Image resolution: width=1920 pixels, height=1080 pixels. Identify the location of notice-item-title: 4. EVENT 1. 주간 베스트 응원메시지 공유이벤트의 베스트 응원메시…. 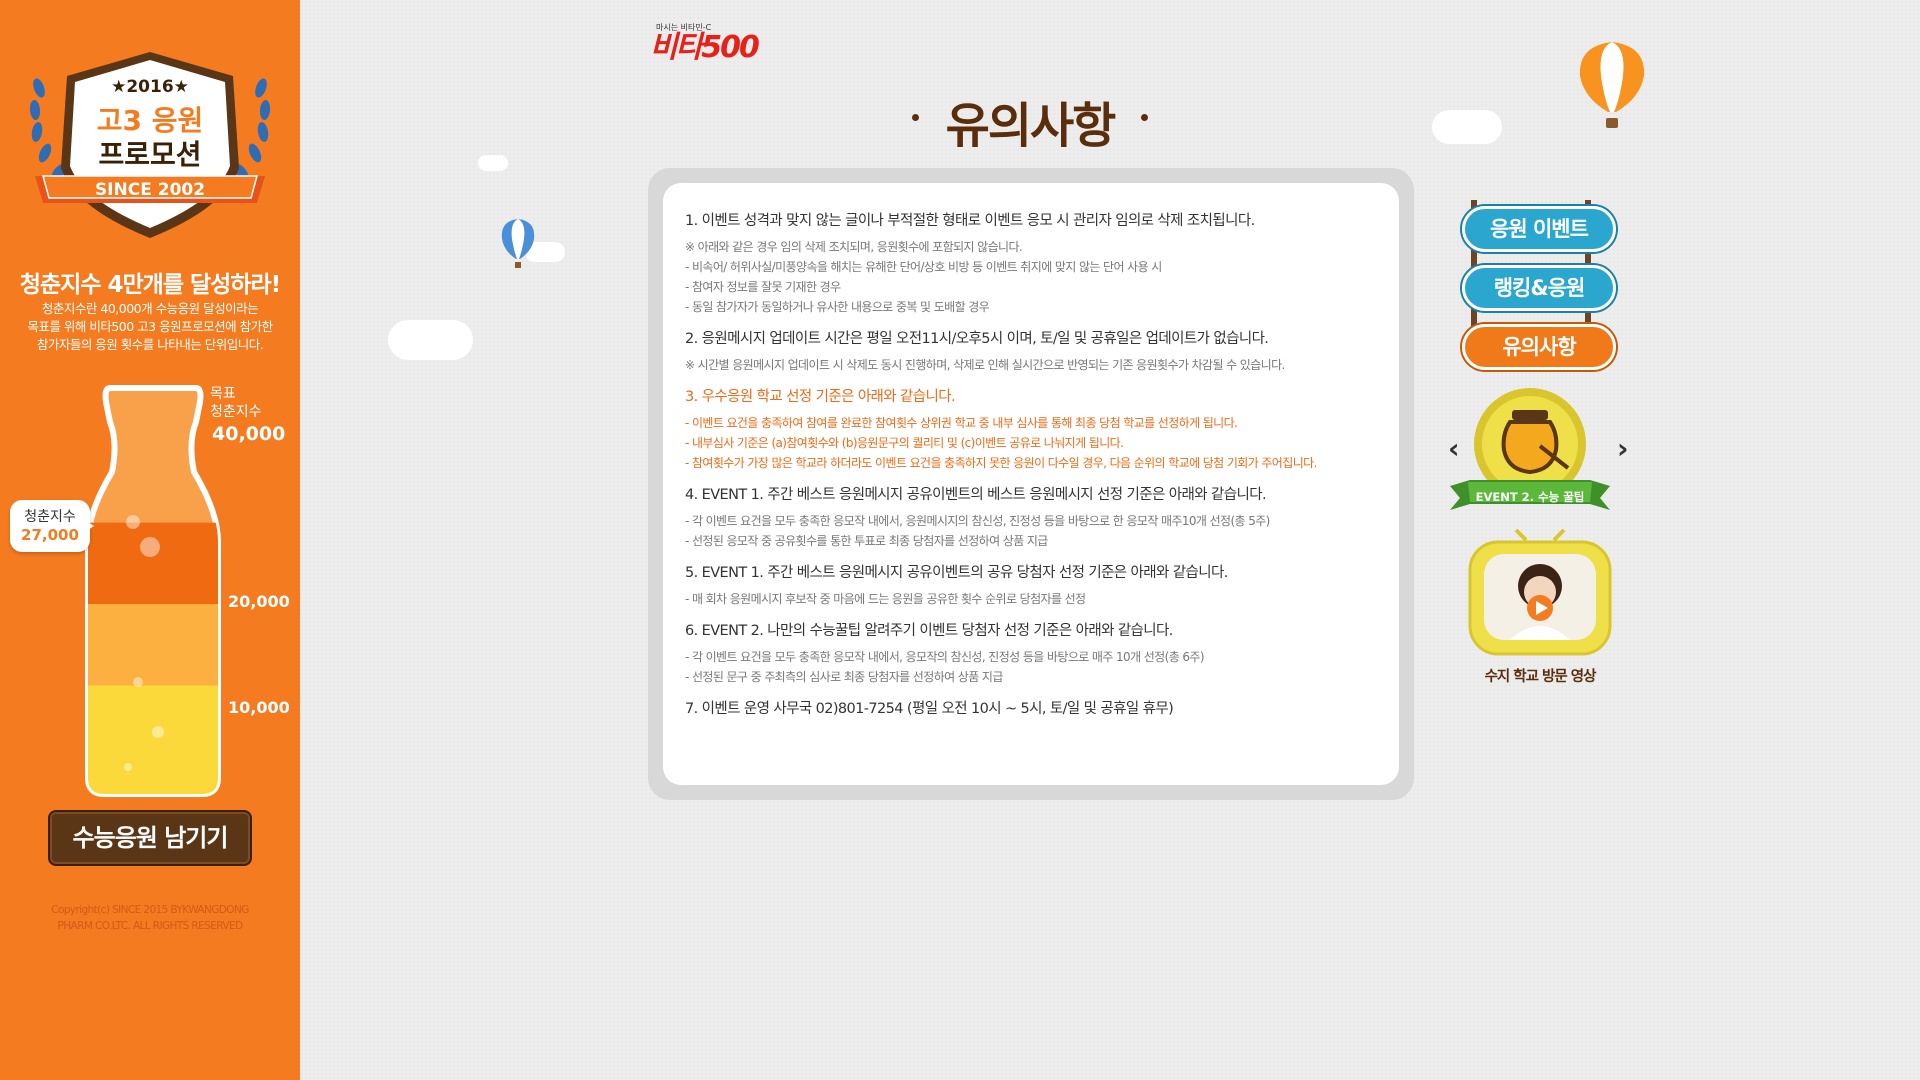
(976, 495).